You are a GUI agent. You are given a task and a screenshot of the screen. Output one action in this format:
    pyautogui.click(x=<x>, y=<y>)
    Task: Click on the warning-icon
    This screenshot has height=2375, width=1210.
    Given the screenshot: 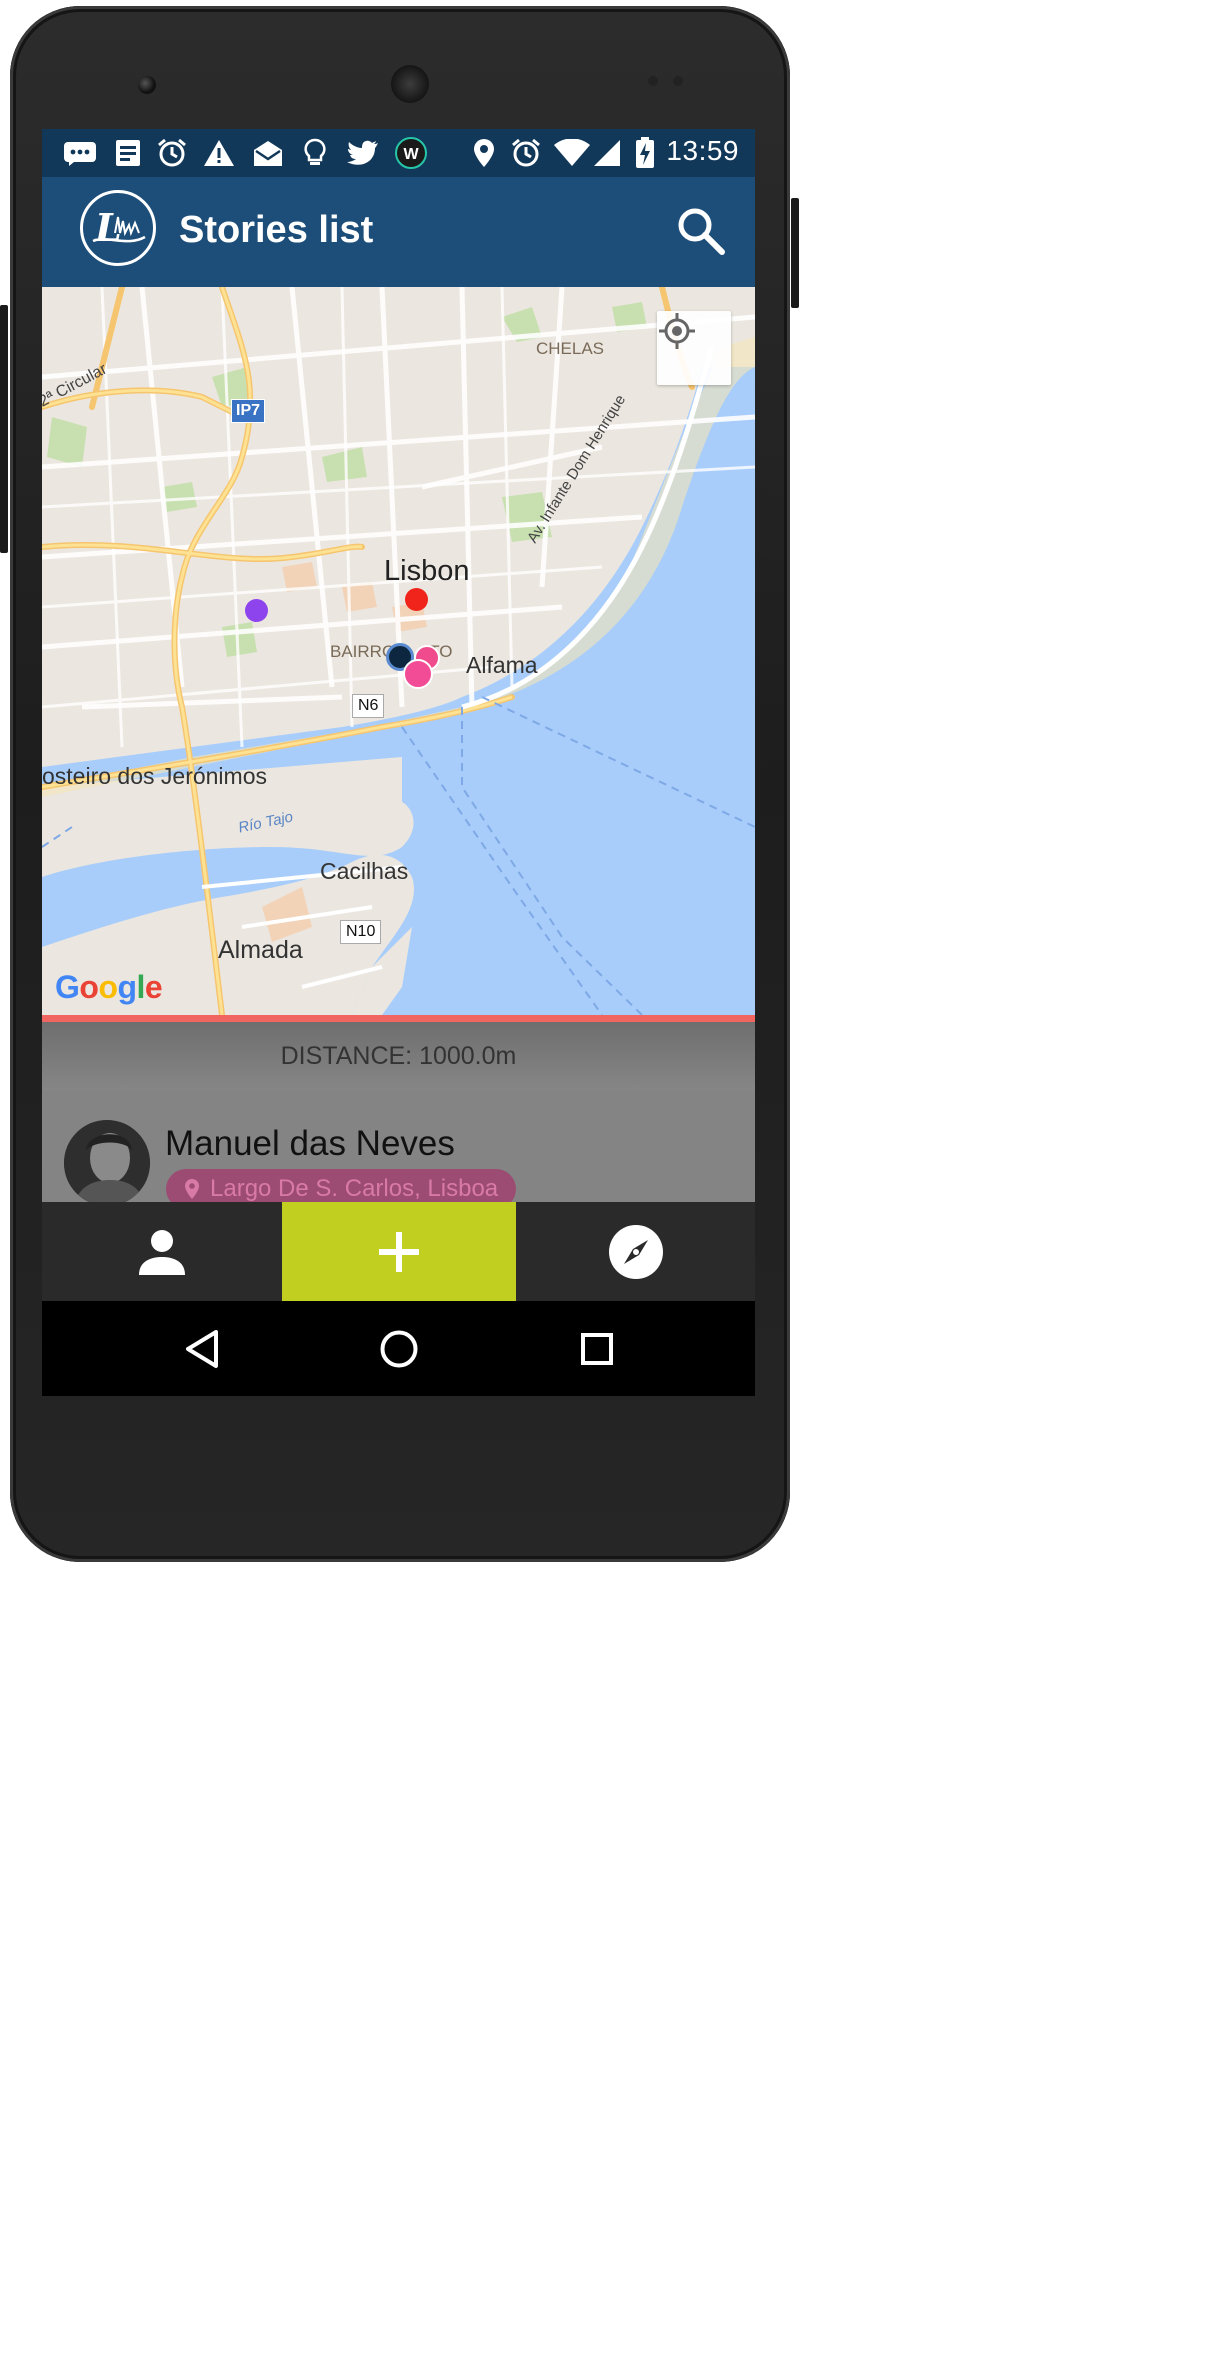 What is the action you would take?
    pyautogui.click(x=219, y=153)
    